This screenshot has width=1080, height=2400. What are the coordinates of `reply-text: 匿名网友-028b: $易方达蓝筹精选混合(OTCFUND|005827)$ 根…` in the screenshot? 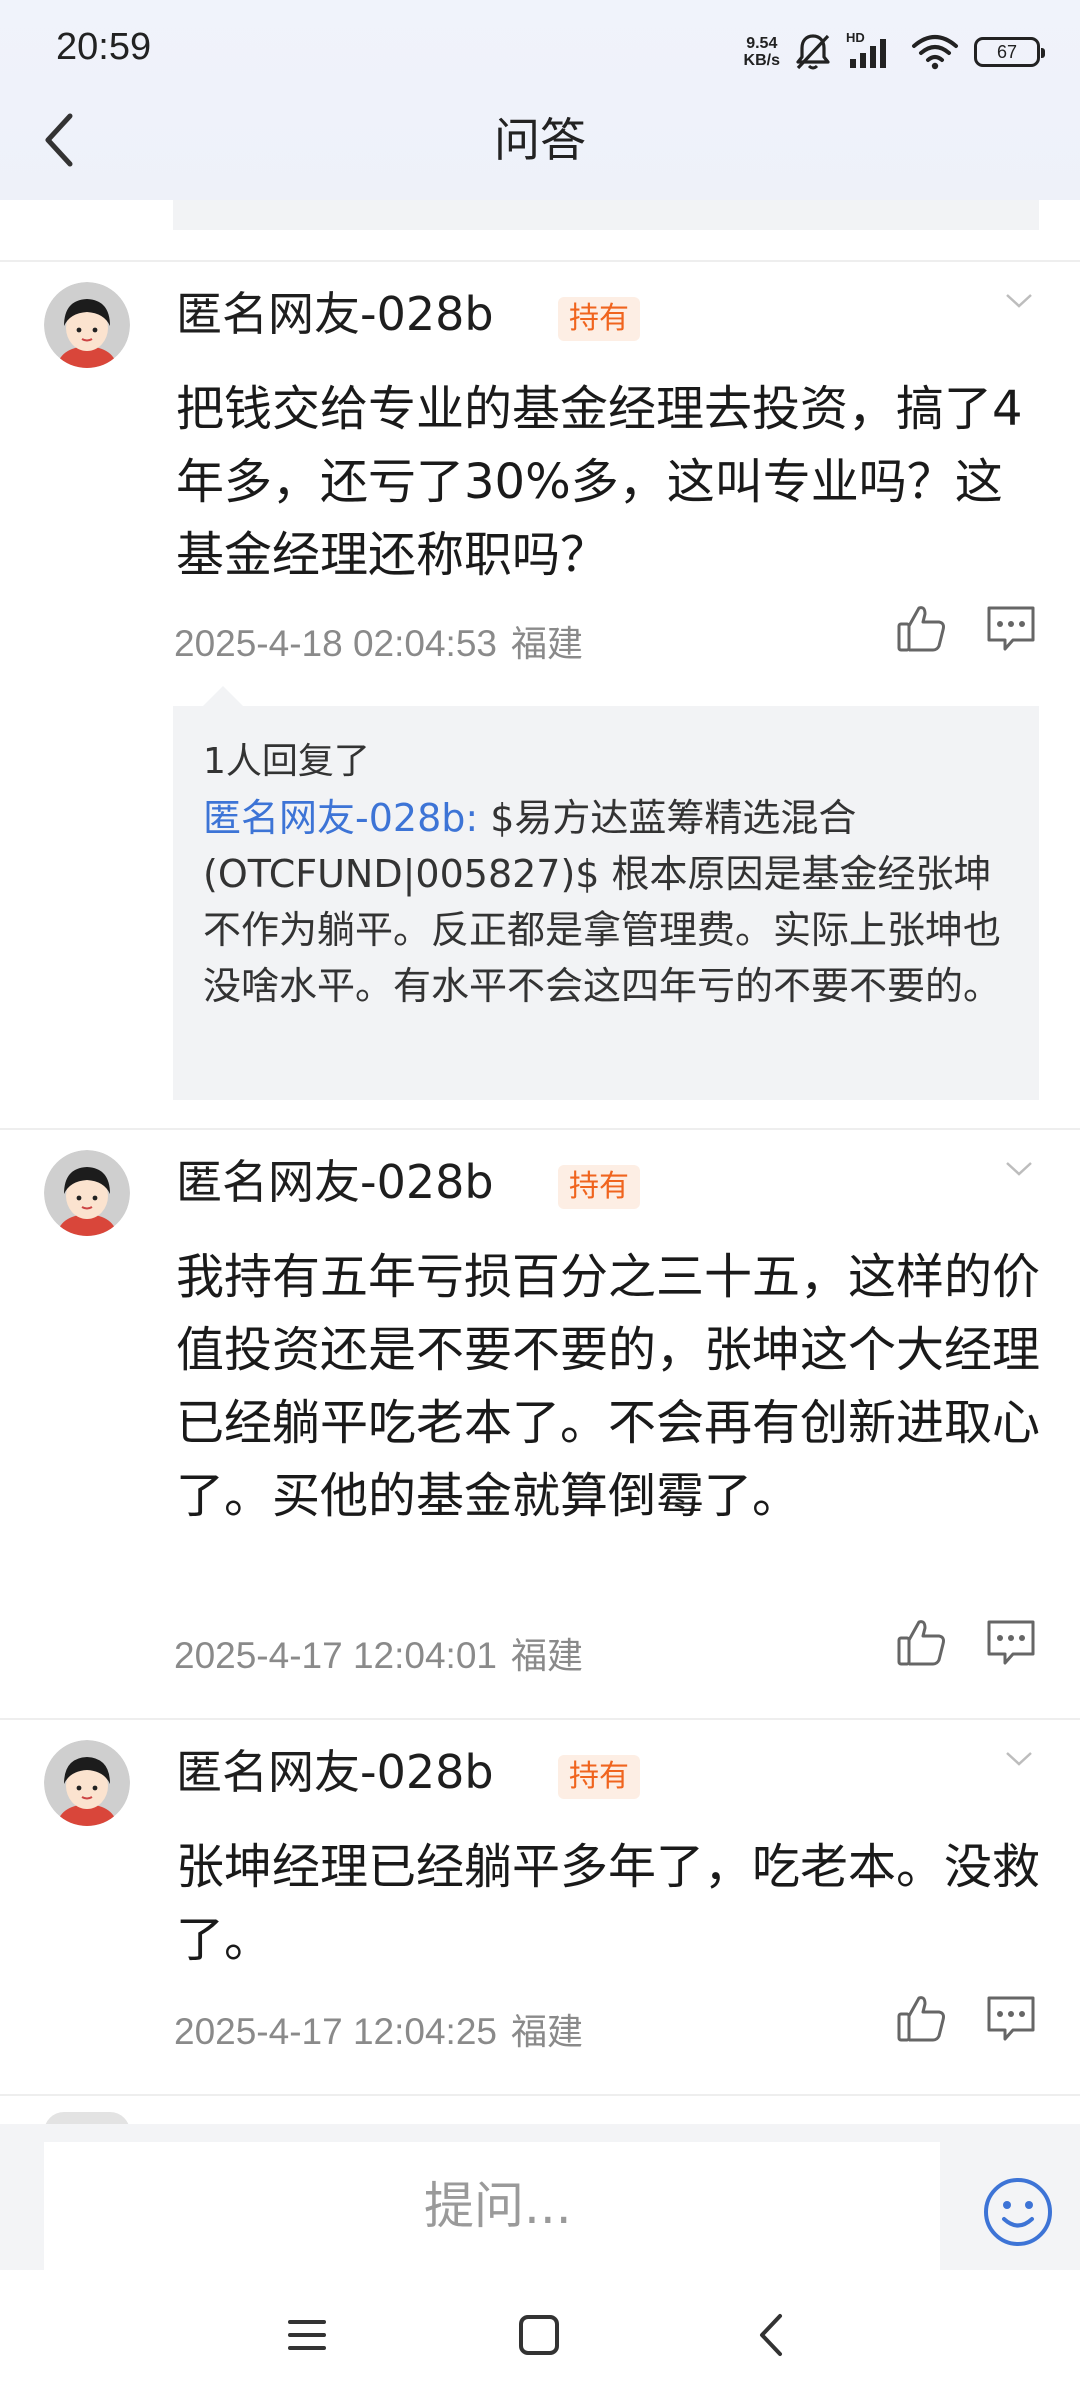 It's located at (606, 902).